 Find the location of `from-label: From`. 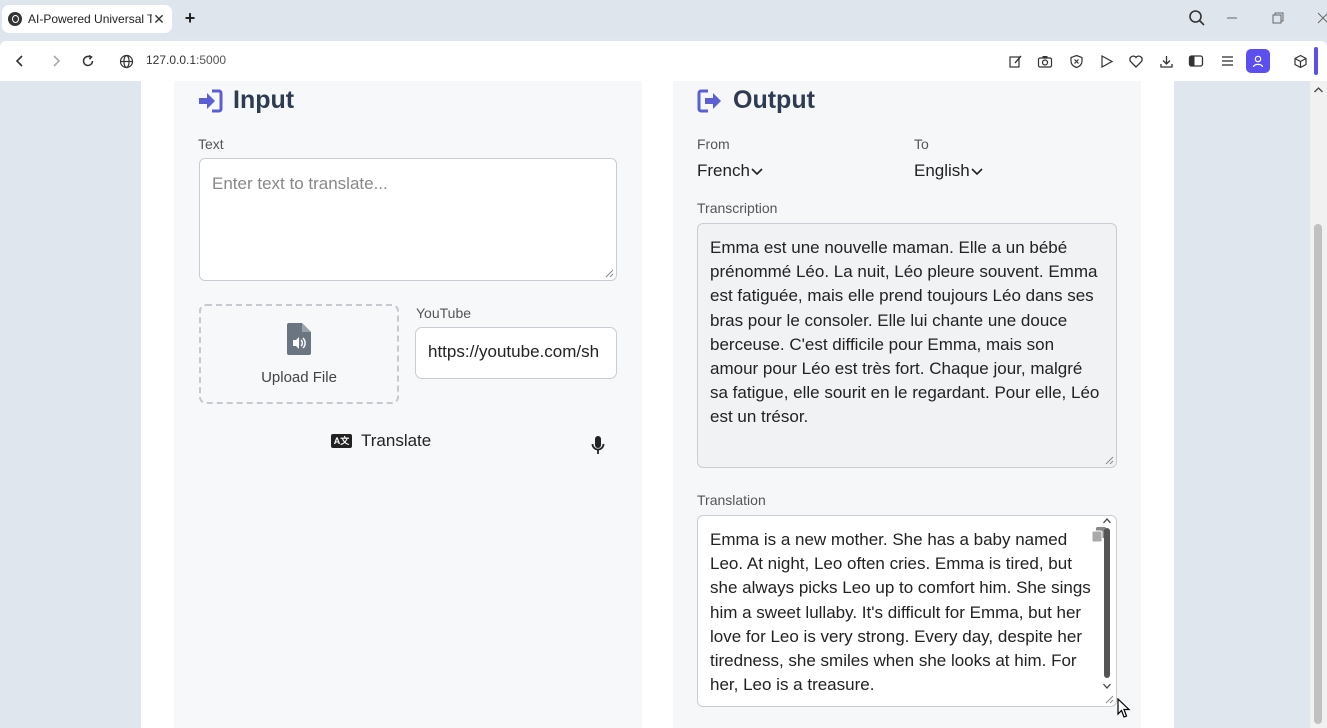

from-label: From is located at coordinates (713, 144).